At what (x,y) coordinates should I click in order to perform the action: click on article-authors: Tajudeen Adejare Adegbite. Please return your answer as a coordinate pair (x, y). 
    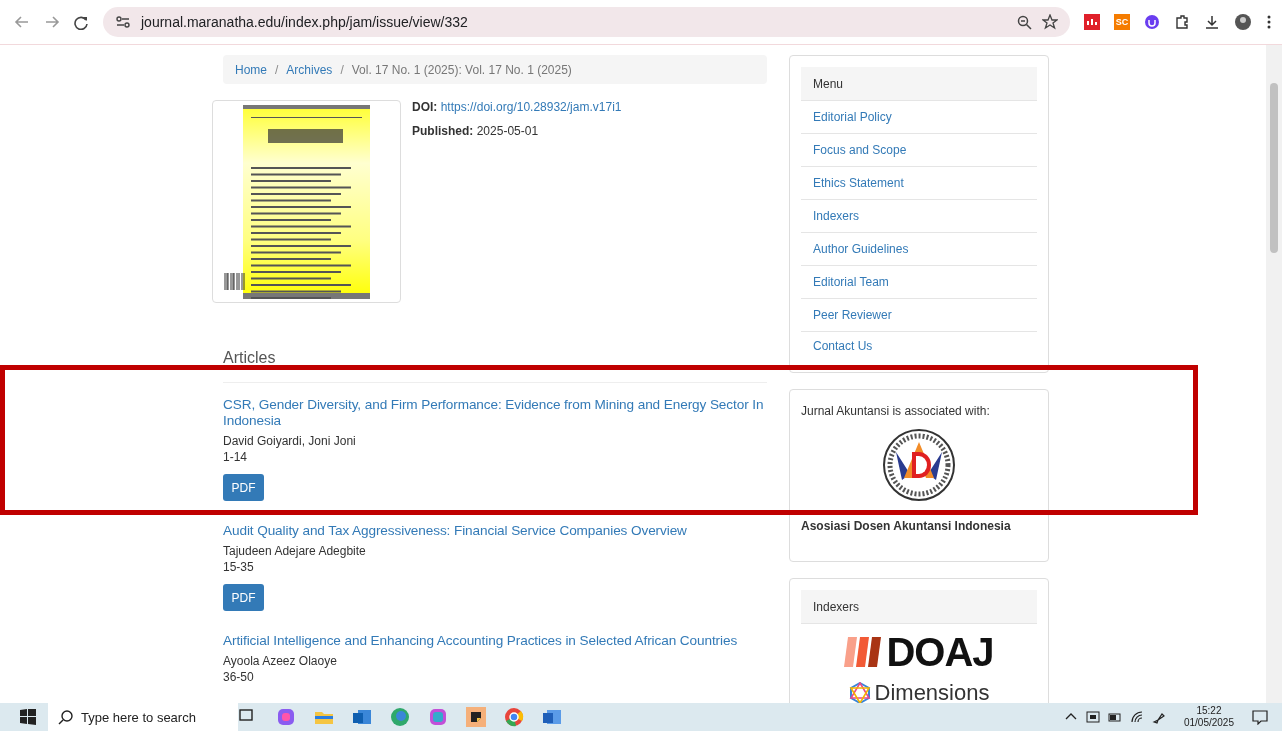
    Looking at the image, I should click on (295, 551).